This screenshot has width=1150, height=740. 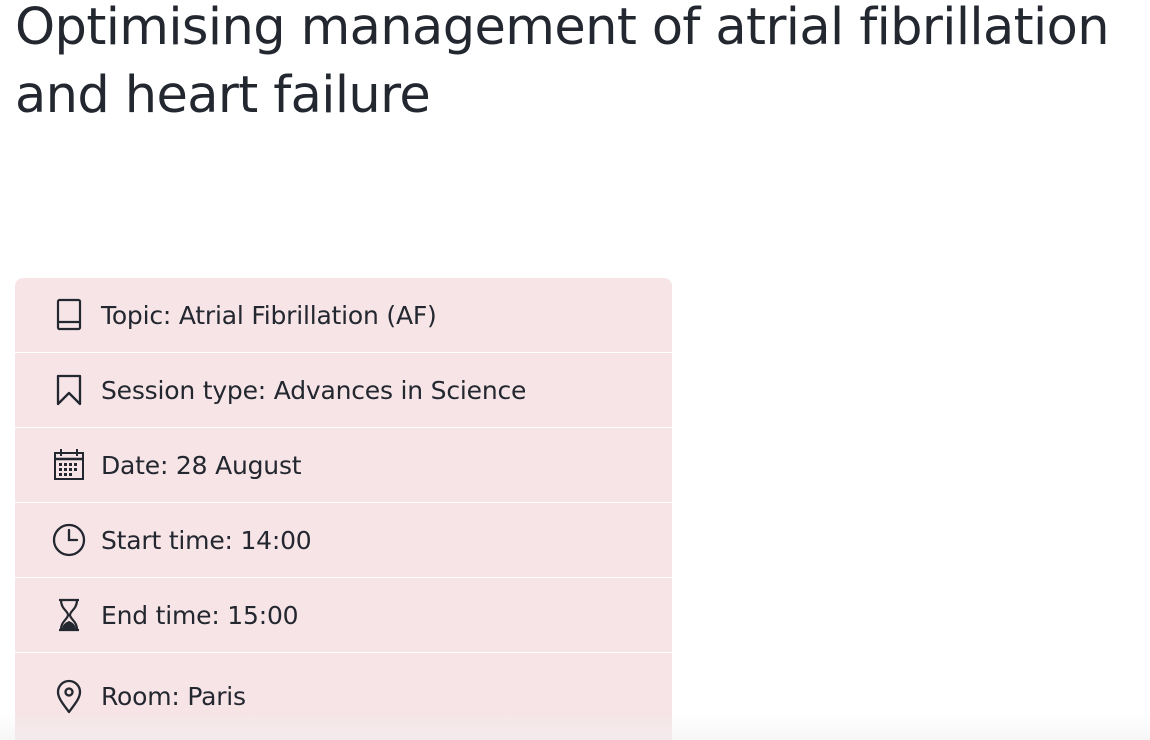 What do you see at coordinates (69, 390) in the screenshot?
I see `bookmark-icon` at bounding box center [69, 390].